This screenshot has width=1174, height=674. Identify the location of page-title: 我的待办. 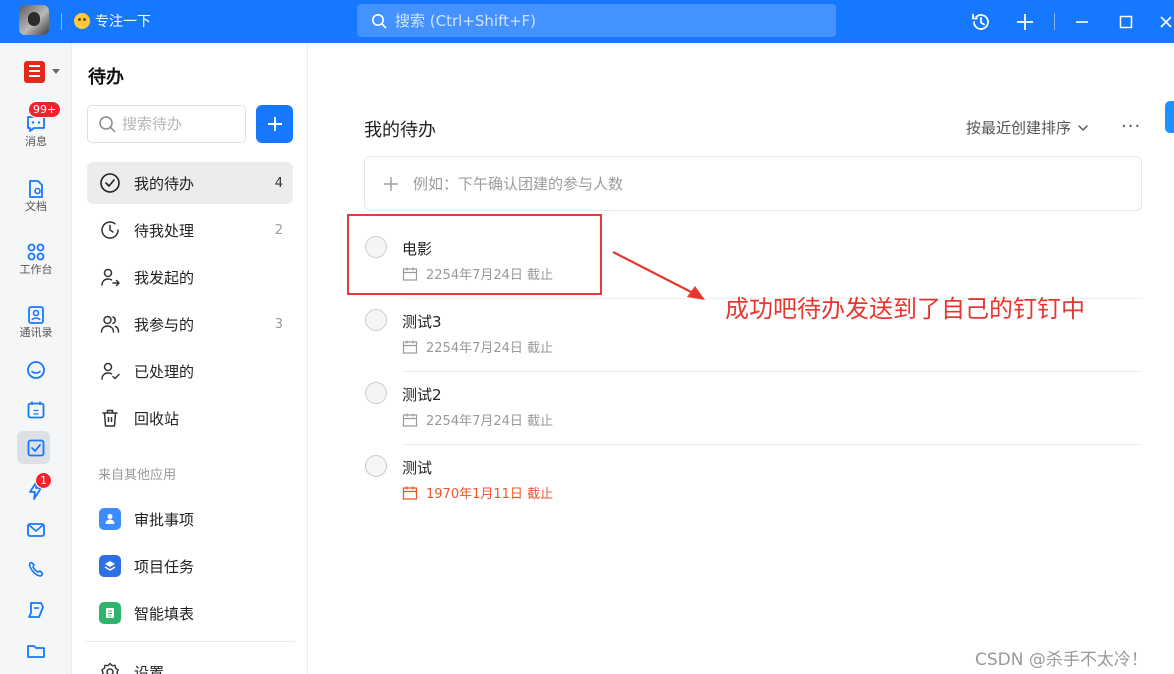
(400, 130).